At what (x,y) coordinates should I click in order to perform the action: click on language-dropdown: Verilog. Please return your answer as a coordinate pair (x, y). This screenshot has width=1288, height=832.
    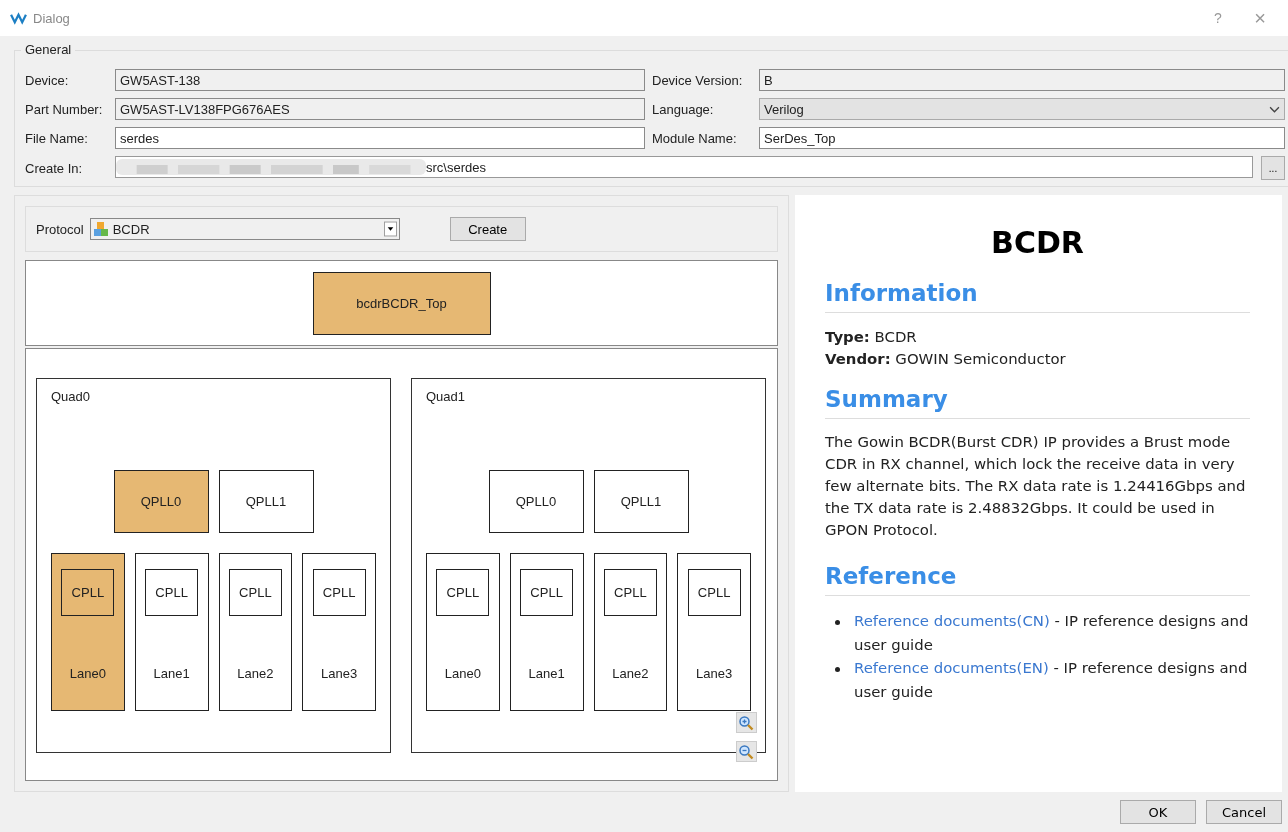
    Looking at the image, I should click on (1022, 109).